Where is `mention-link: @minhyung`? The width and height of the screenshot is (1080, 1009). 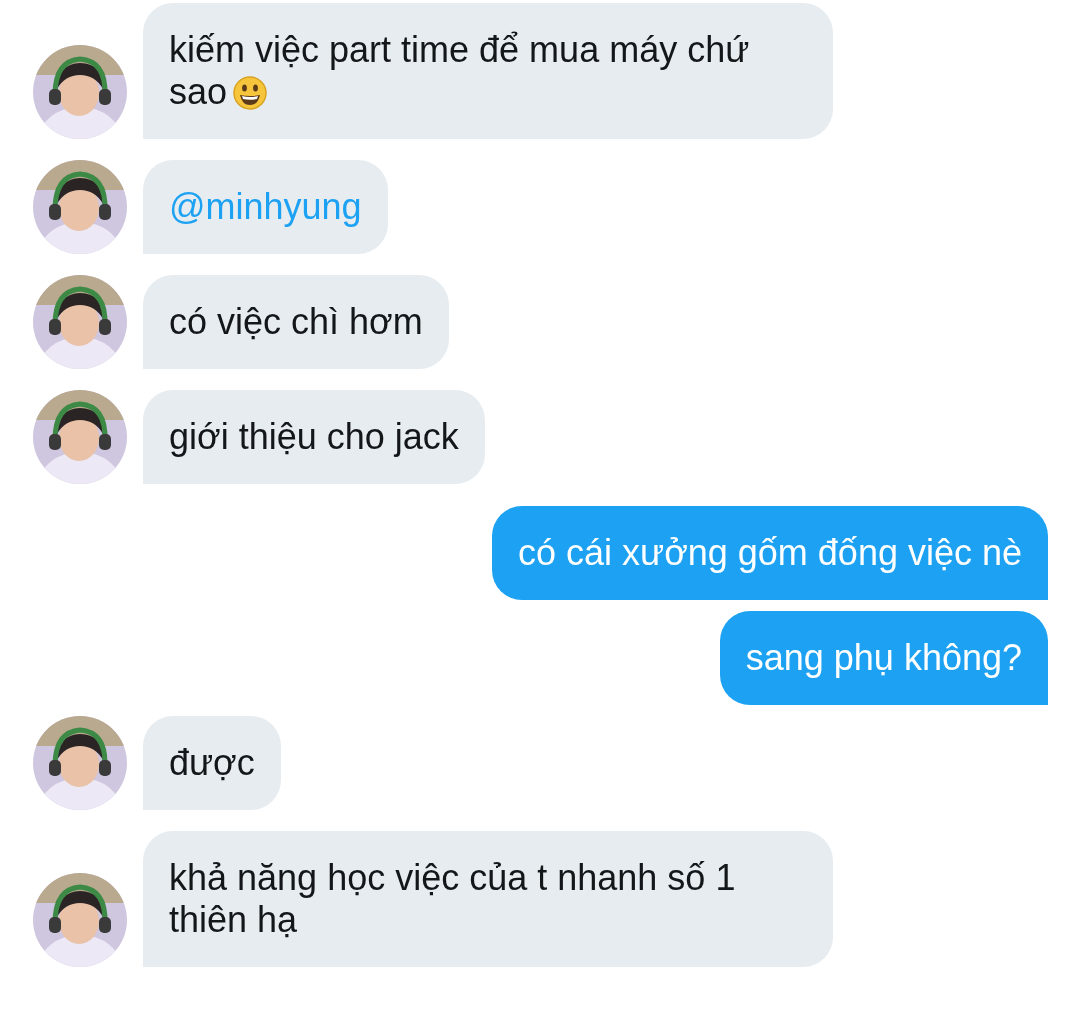
mention-link: @minhyung is located at coordinates (265, 206).